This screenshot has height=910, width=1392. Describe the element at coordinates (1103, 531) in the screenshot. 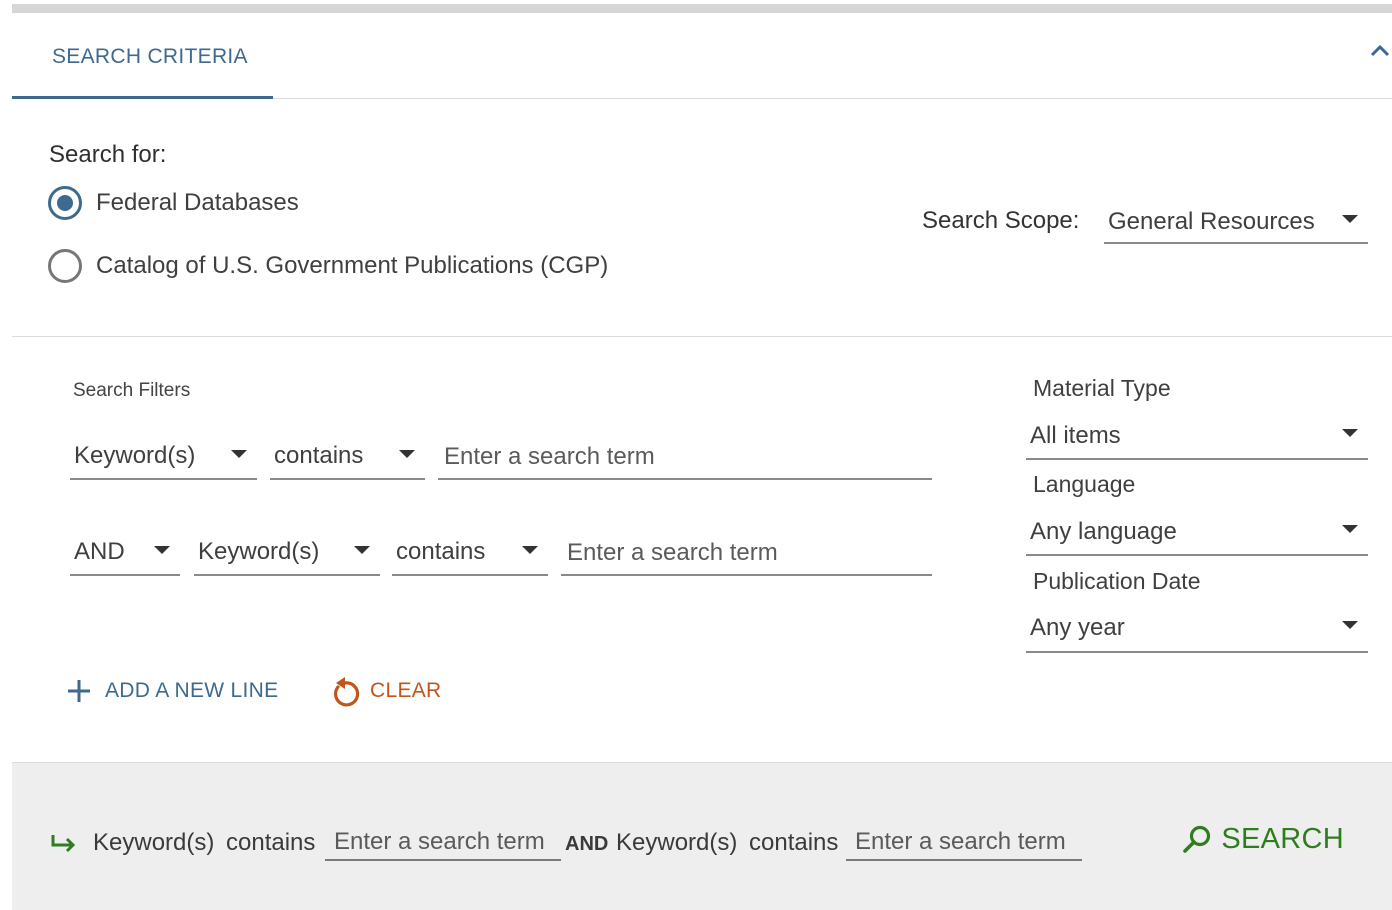

I see `language-value: Any language` at that location.